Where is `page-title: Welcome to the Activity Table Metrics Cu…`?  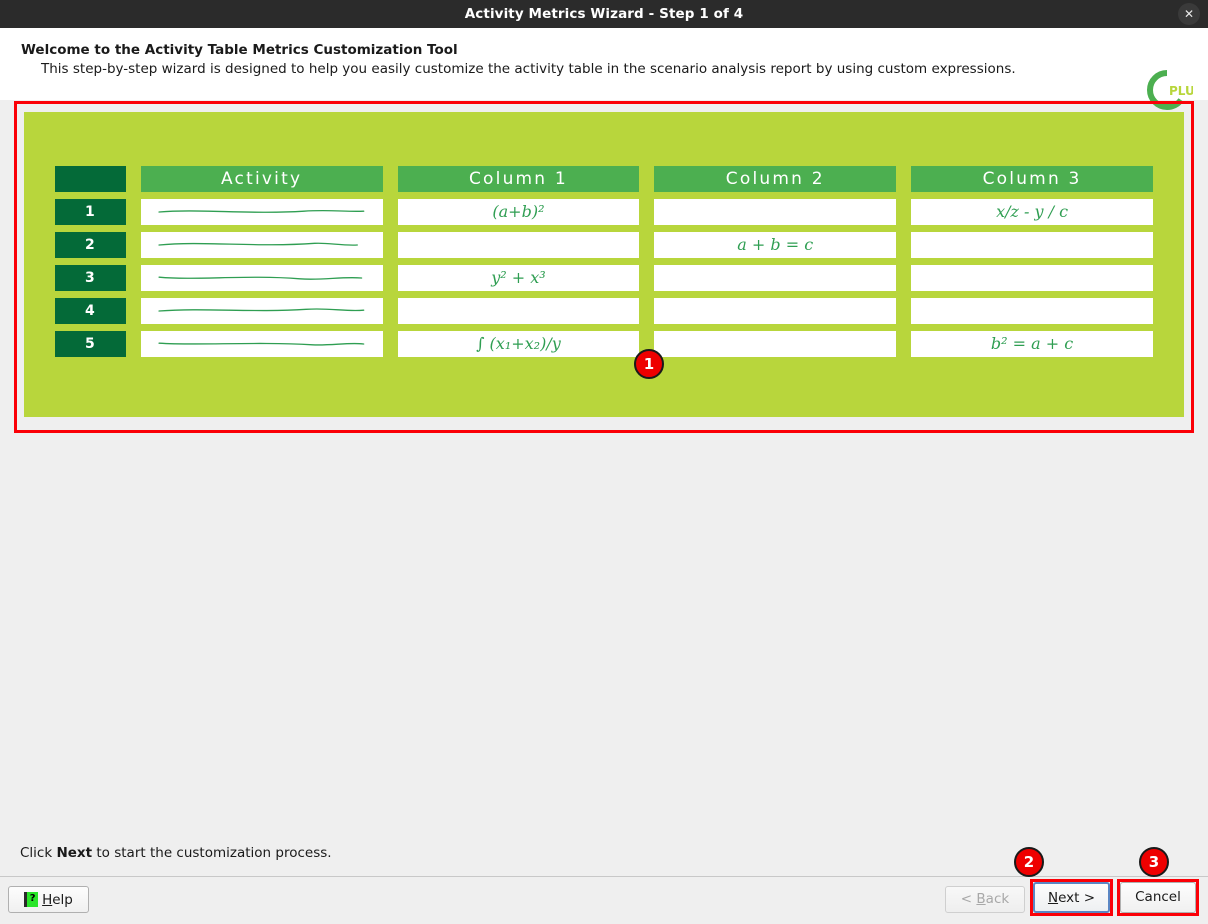 page-title: Welcome to the Activity Table Metrics Cu… is located at coordinates (239, 50).